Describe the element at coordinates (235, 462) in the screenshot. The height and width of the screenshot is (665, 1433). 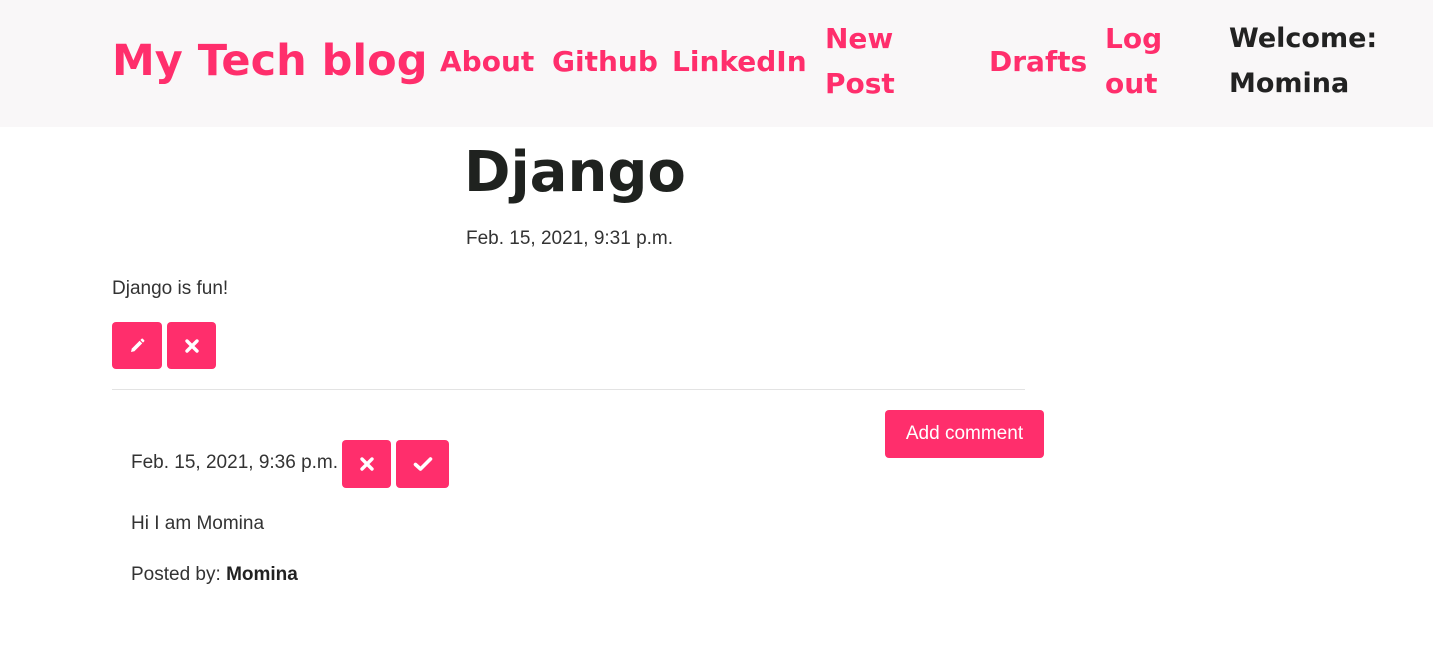
I see `comment-date: Feb. 15, 2021, 9:36 p.m.` at that location.